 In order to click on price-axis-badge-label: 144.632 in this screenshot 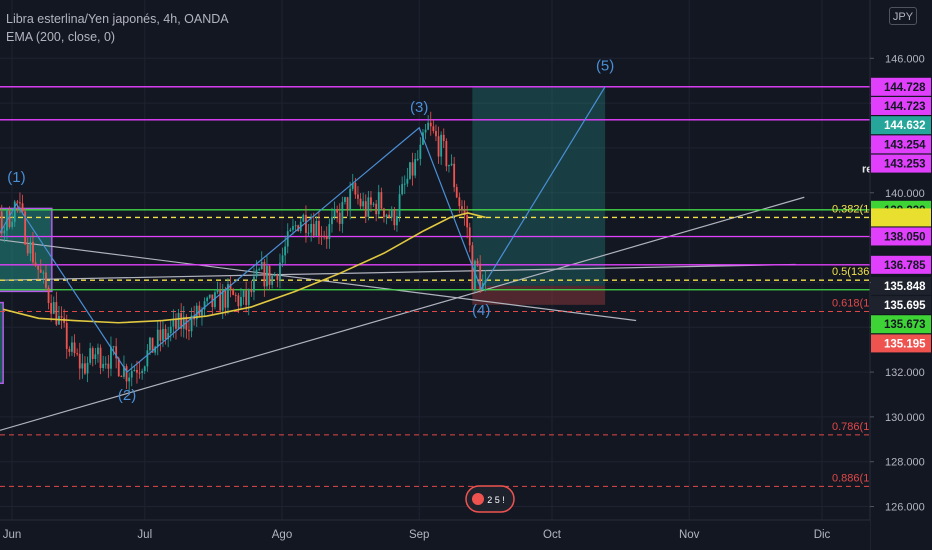, I will do `click(905, 126)`.